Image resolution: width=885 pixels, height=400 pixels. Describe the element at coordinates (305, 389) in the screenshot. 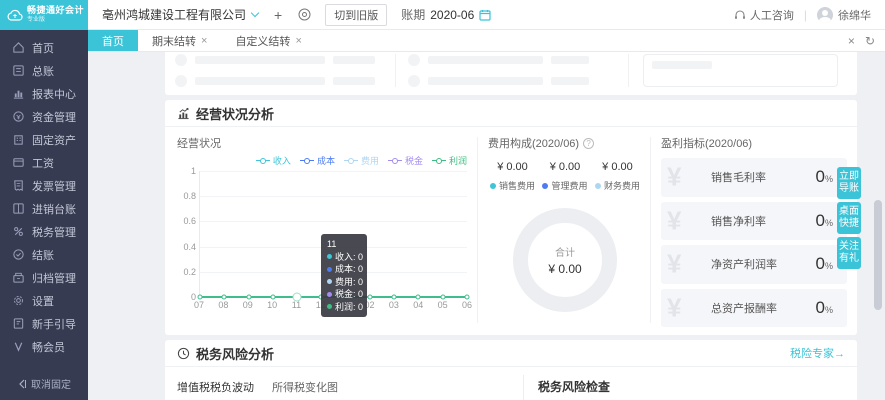

I see `tab-income-tax-trend: 所得税变化图` at that location.